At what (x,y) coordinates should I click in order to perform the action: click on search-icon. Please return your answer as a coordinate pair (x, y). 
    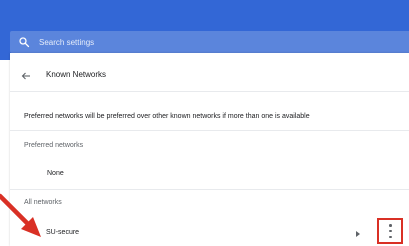
    Looking at the image, I should click on (24, 42).